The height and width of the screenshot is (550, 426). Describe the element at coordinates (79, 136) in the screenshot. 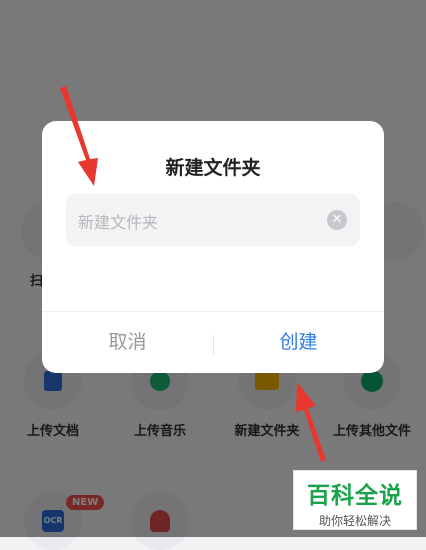

I see `arrow-to-title` at that location.